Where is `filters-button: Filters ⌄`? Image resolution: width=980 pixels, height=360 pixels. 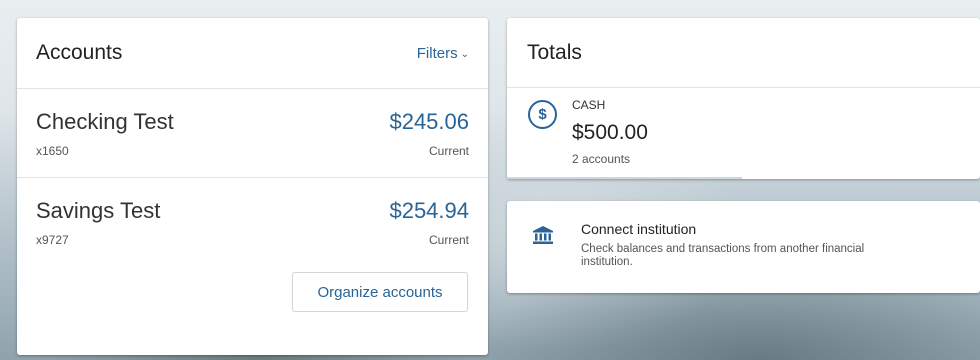
filters-button: Filters ⌄ is located at coordinates (443, 53).